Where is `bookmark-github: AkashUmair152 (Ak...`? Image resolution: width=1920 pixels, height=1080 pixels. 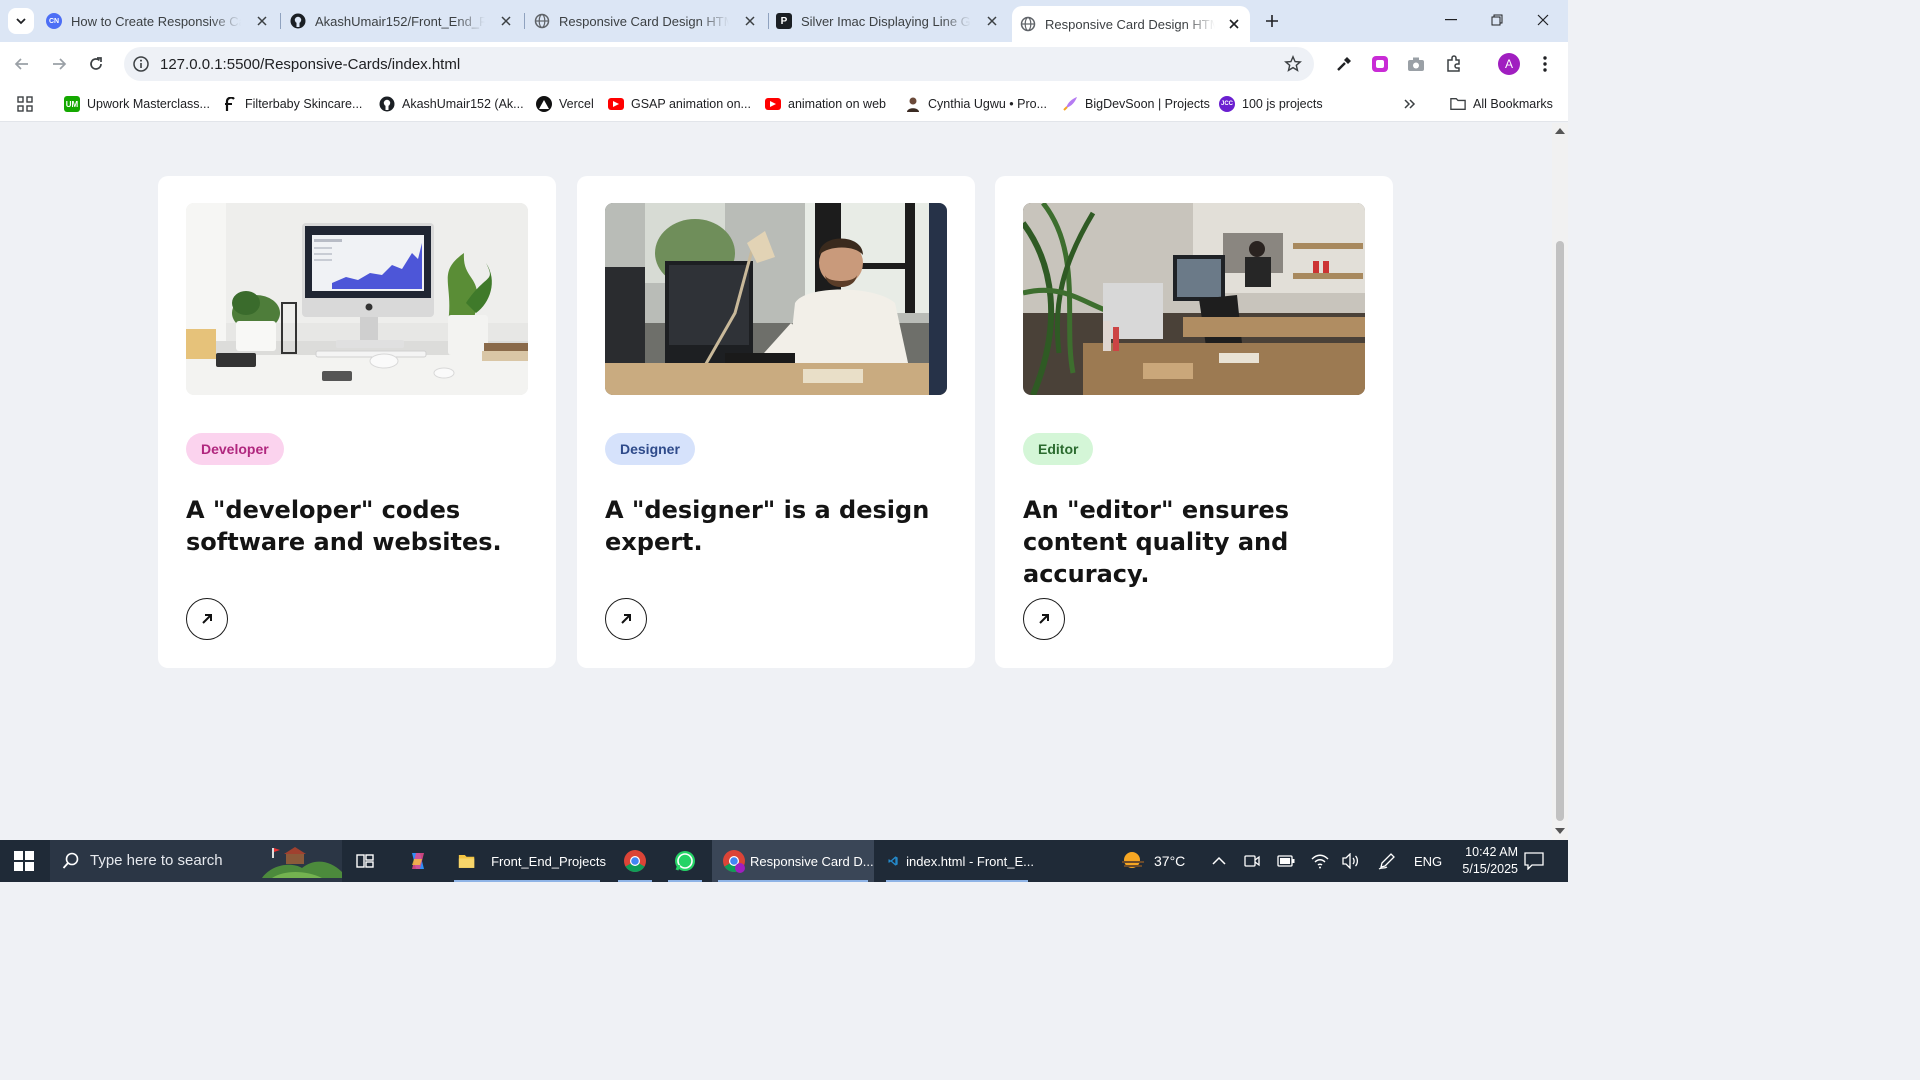 bookmark-github: AkashUmair152 (Ak... is located at coordinates (451, 104).